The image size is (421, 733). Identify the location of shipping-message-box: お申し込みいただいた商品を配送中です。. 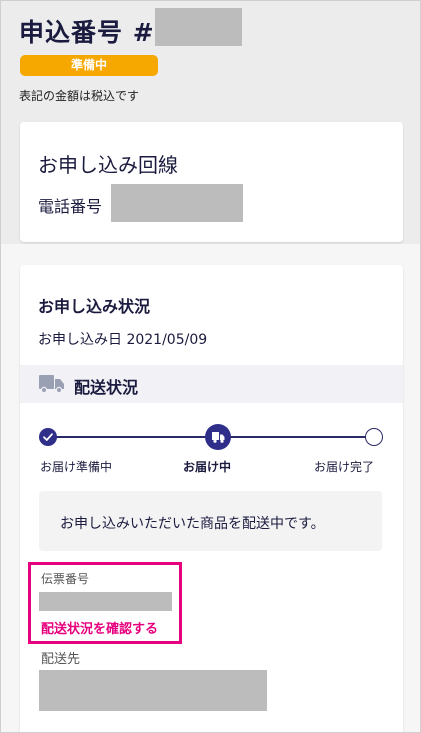
(210, 521).